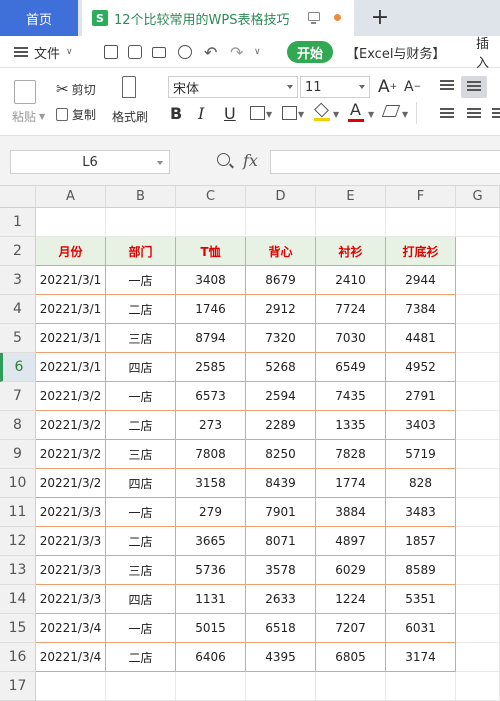 This screenshot has width=500, height=701. Describe the element at coordinates (28, 116) in the screenshot. I see `paste-button: 粘贴 ▼` at that location.